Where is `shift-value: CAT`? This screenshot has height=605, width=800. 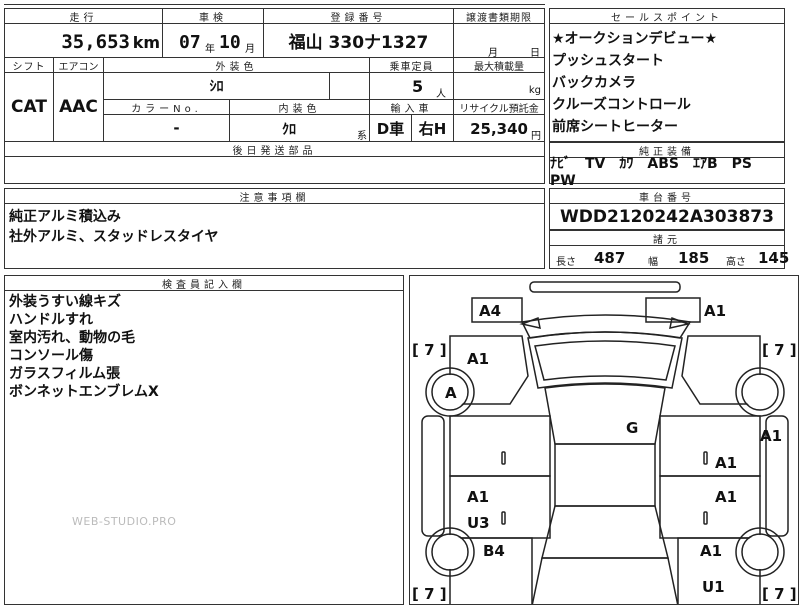 shift-value: CAT is located at coordinates (29, 107).